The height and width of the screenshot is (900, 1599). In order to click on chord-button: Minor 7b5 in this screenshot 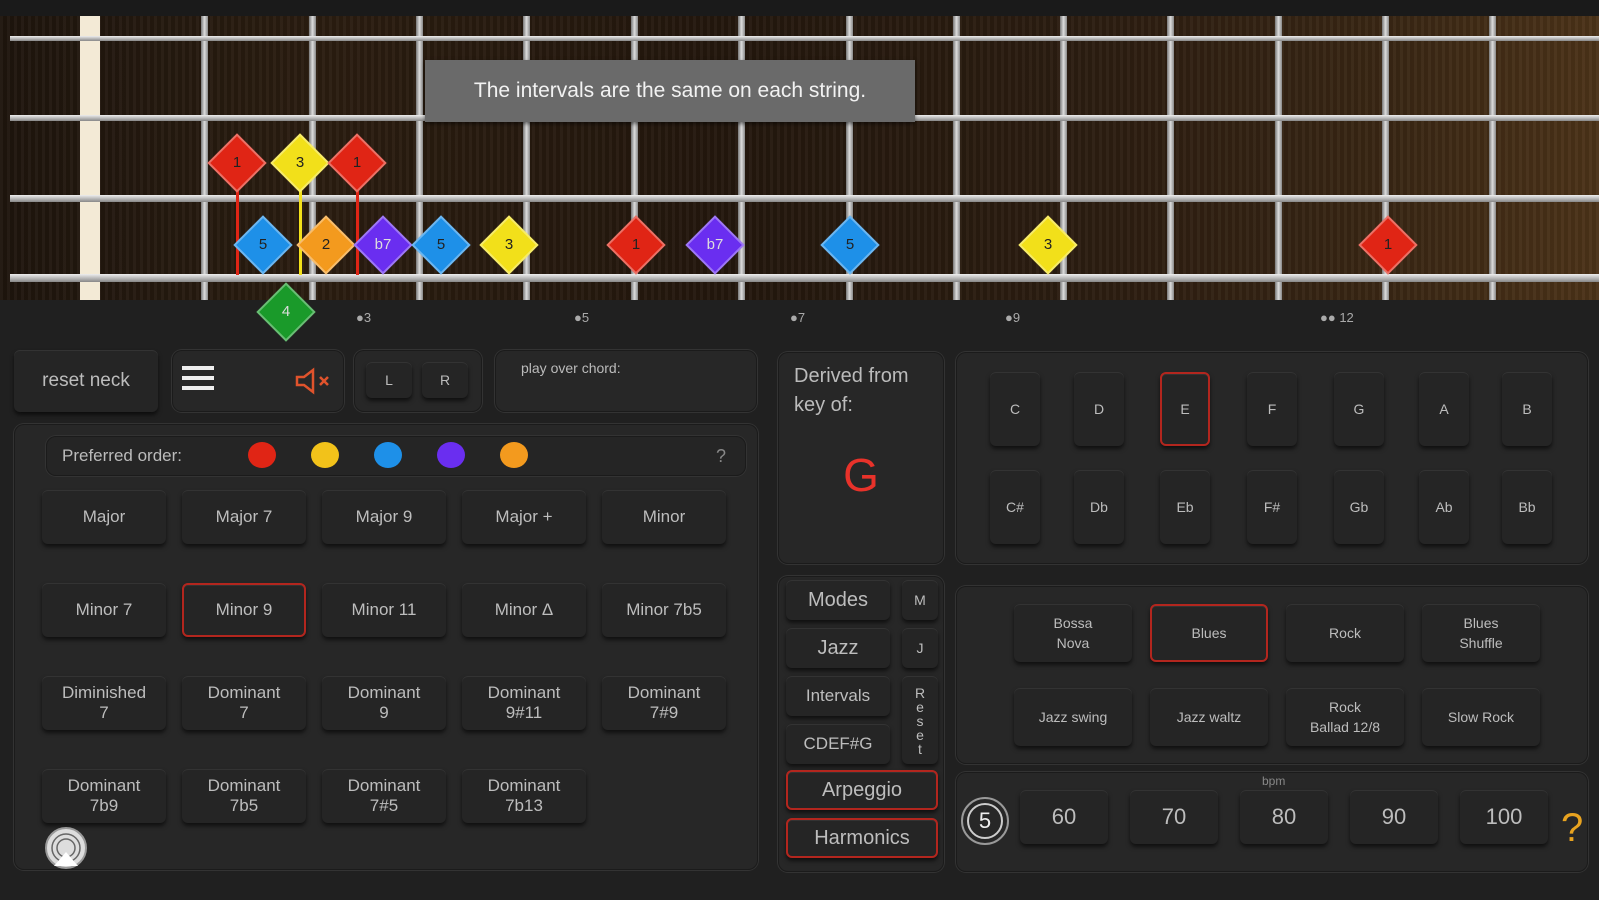, I will do `click(664, 610)`.